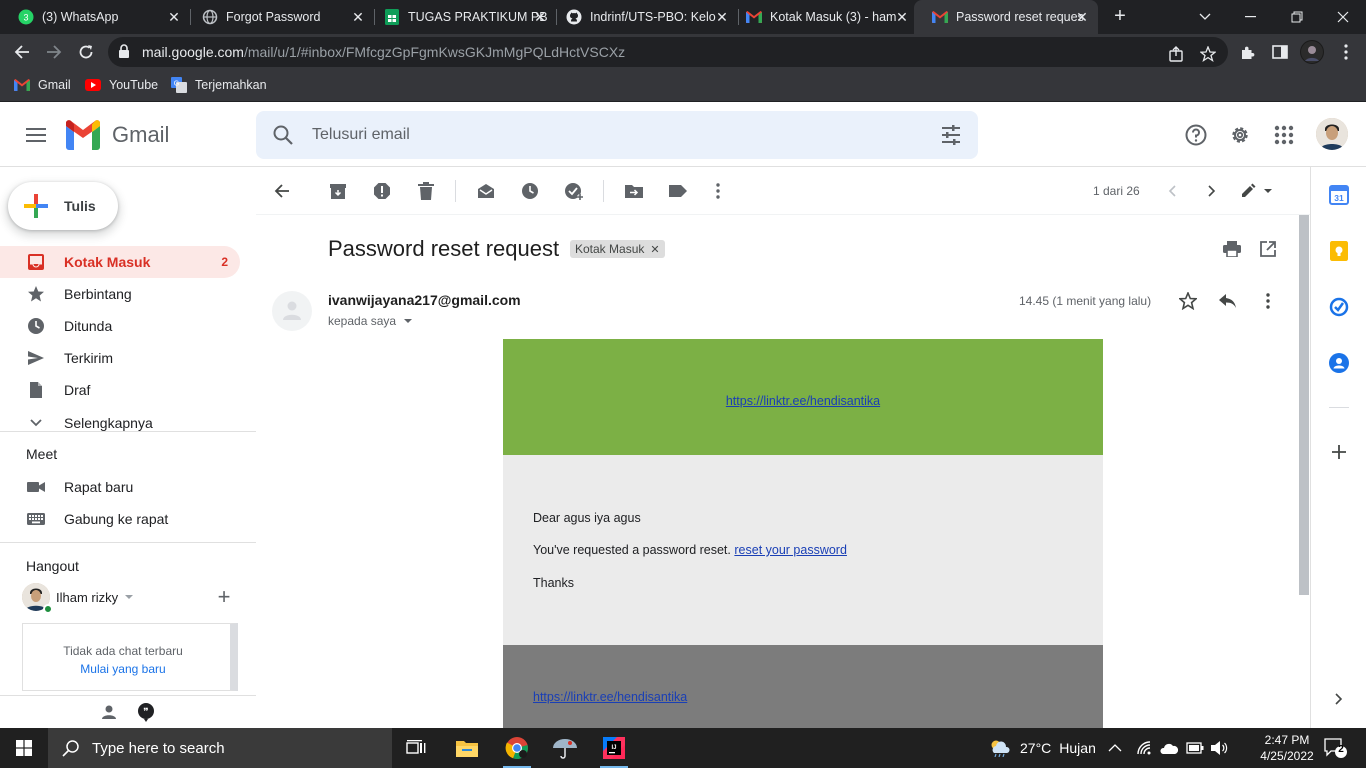  Describe the element at coordinates (1268, 301) in the screenshot. I see `message-more-button` at that location.